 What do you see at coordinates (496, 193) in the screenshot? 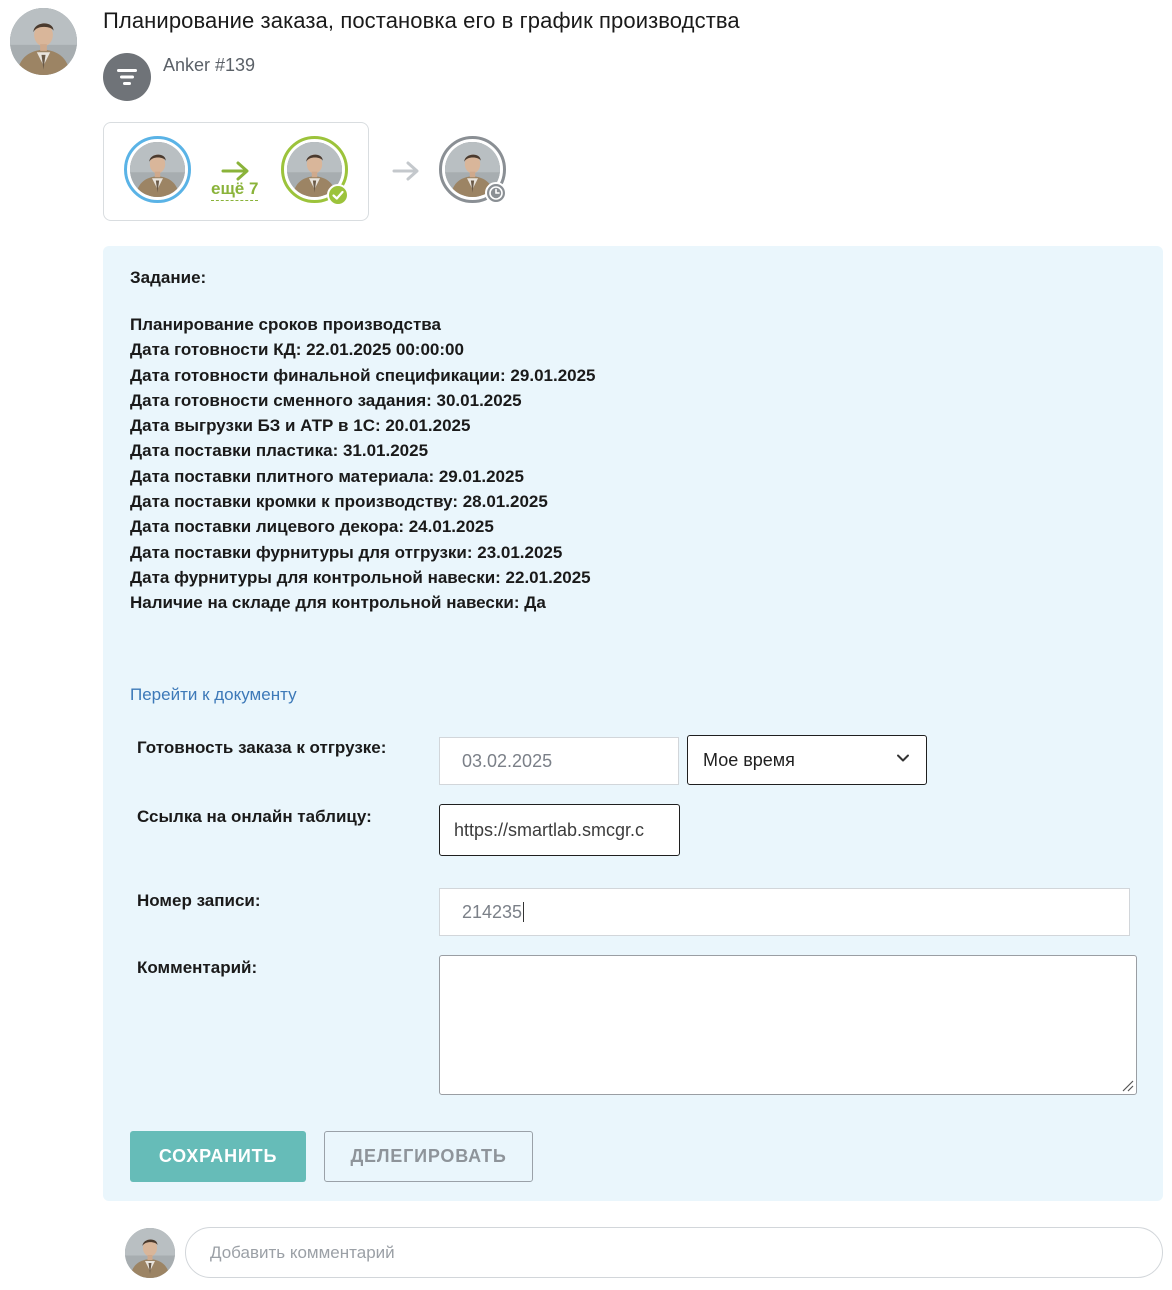
I see `clock-icon` at bounding box center [496, 193].